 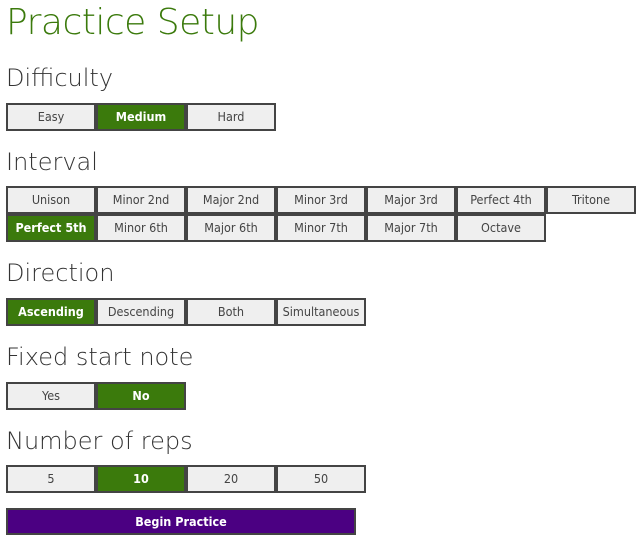 What do you see at coordinates (51, 200) in the screenshot?
I see `interval-unison-button: Unison` at bounding box center [51, 200].